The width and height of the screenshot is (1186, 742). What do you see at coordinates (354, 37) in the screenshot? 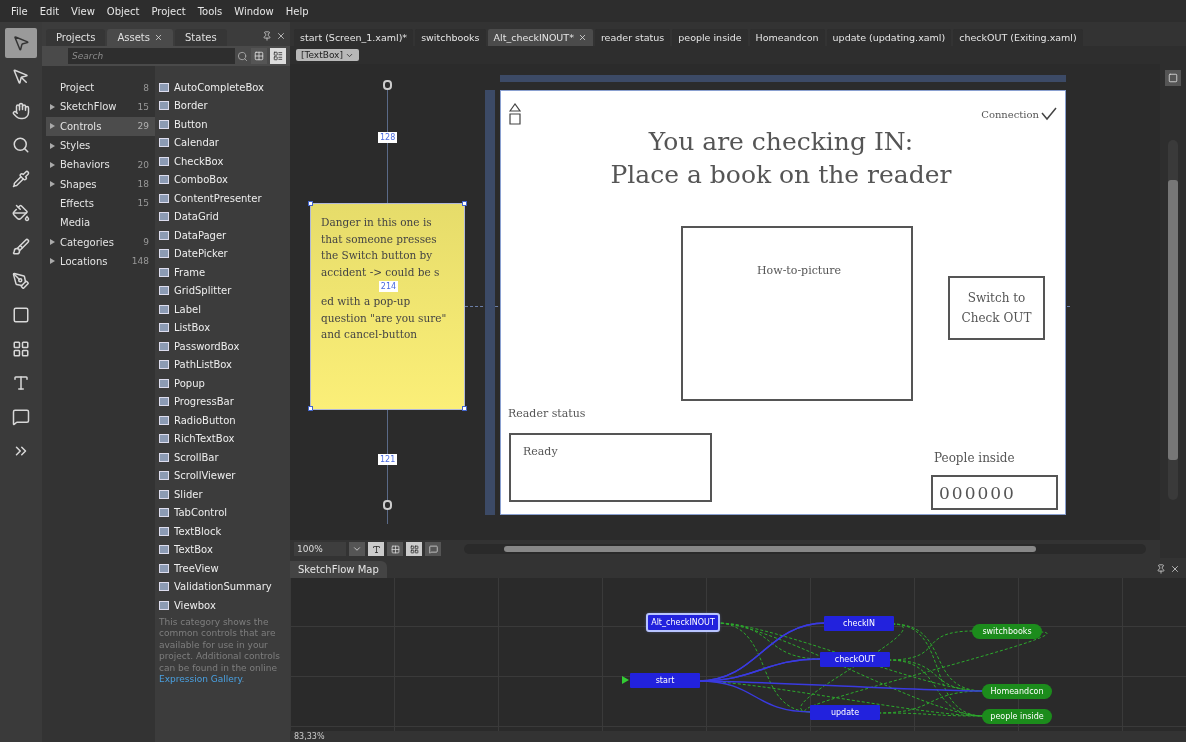
I see `document-tab: start (Screen_1.xaml)*` at bounding box center [354, 37].